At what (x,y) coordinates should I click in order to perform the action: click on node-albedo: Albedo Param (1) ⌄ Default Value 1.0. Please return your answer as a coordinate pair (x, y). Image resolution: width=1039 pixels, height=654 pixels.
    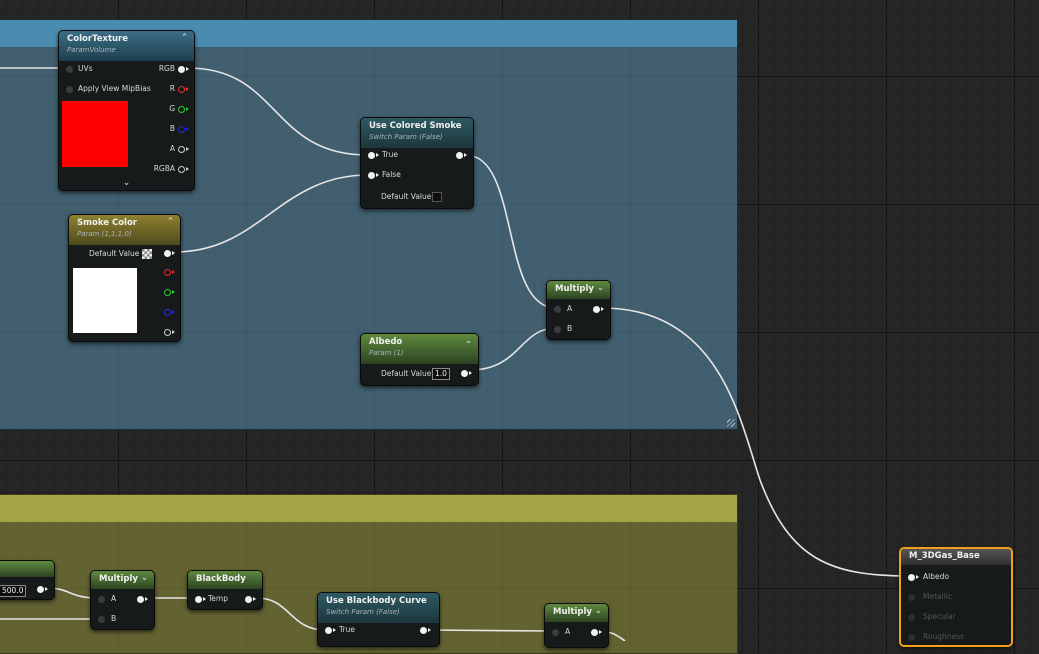
    Looking at the image, I should click on (419, 359).